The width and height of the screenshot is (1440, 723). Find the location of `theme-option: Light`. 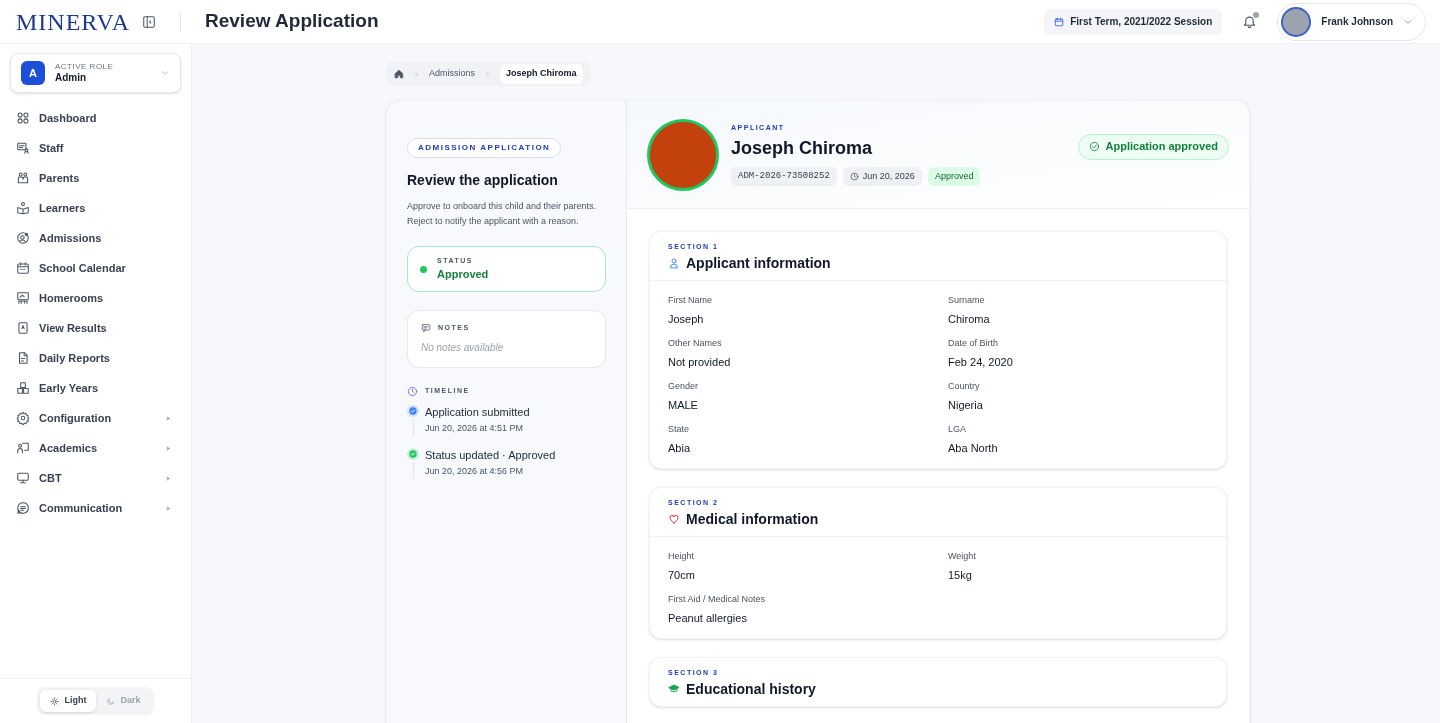

theme-option: Light is located at coordinates (68, 701).